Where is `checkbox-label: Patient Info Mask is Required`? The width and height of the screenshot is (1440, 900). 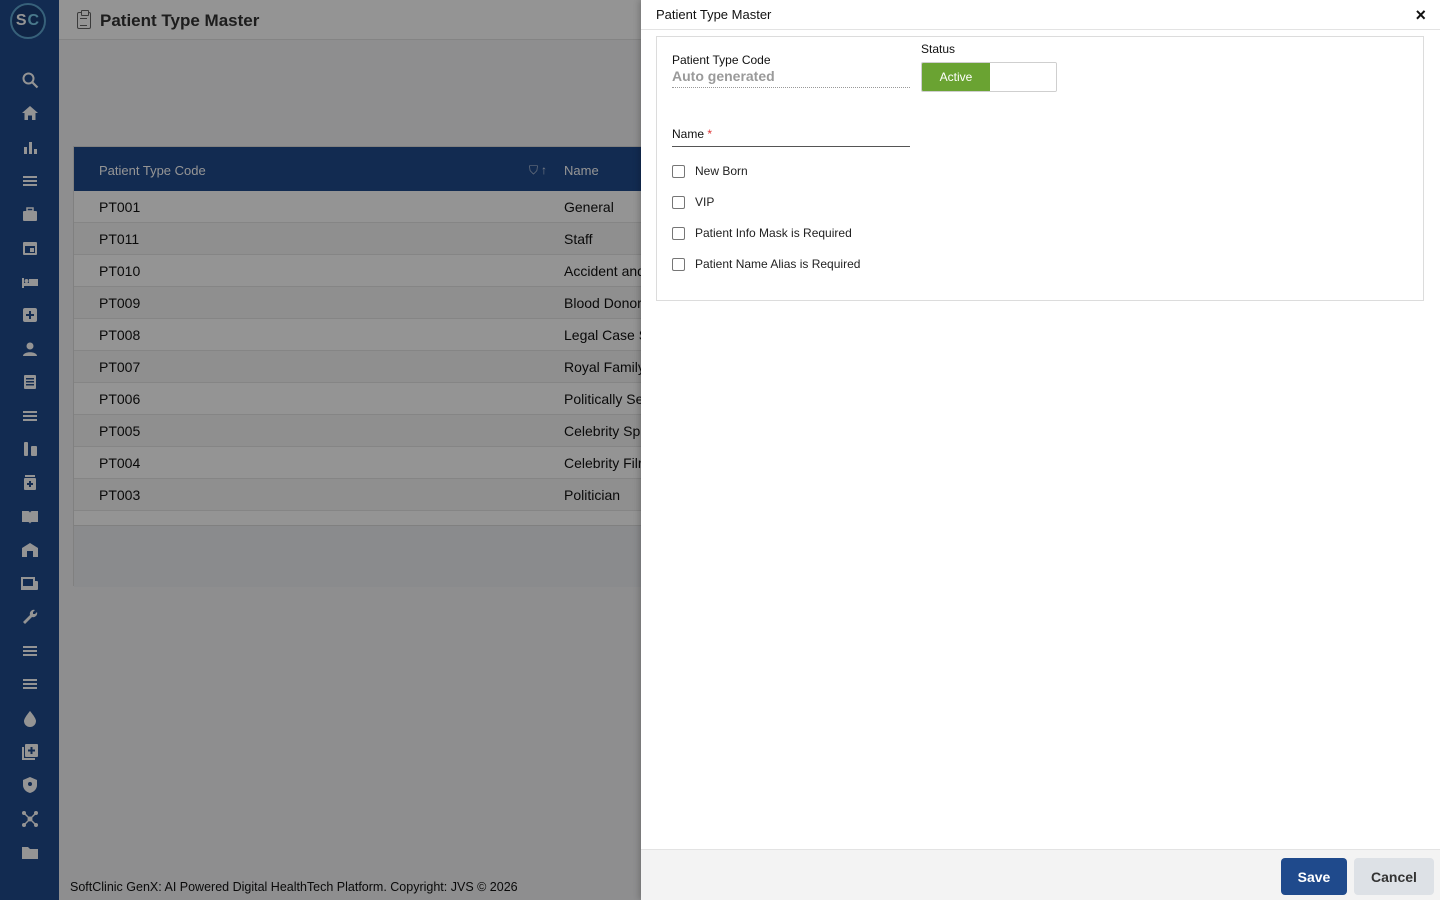
checkbox-label: Patient Info Mask is Required is located at coordinates (773, 233).